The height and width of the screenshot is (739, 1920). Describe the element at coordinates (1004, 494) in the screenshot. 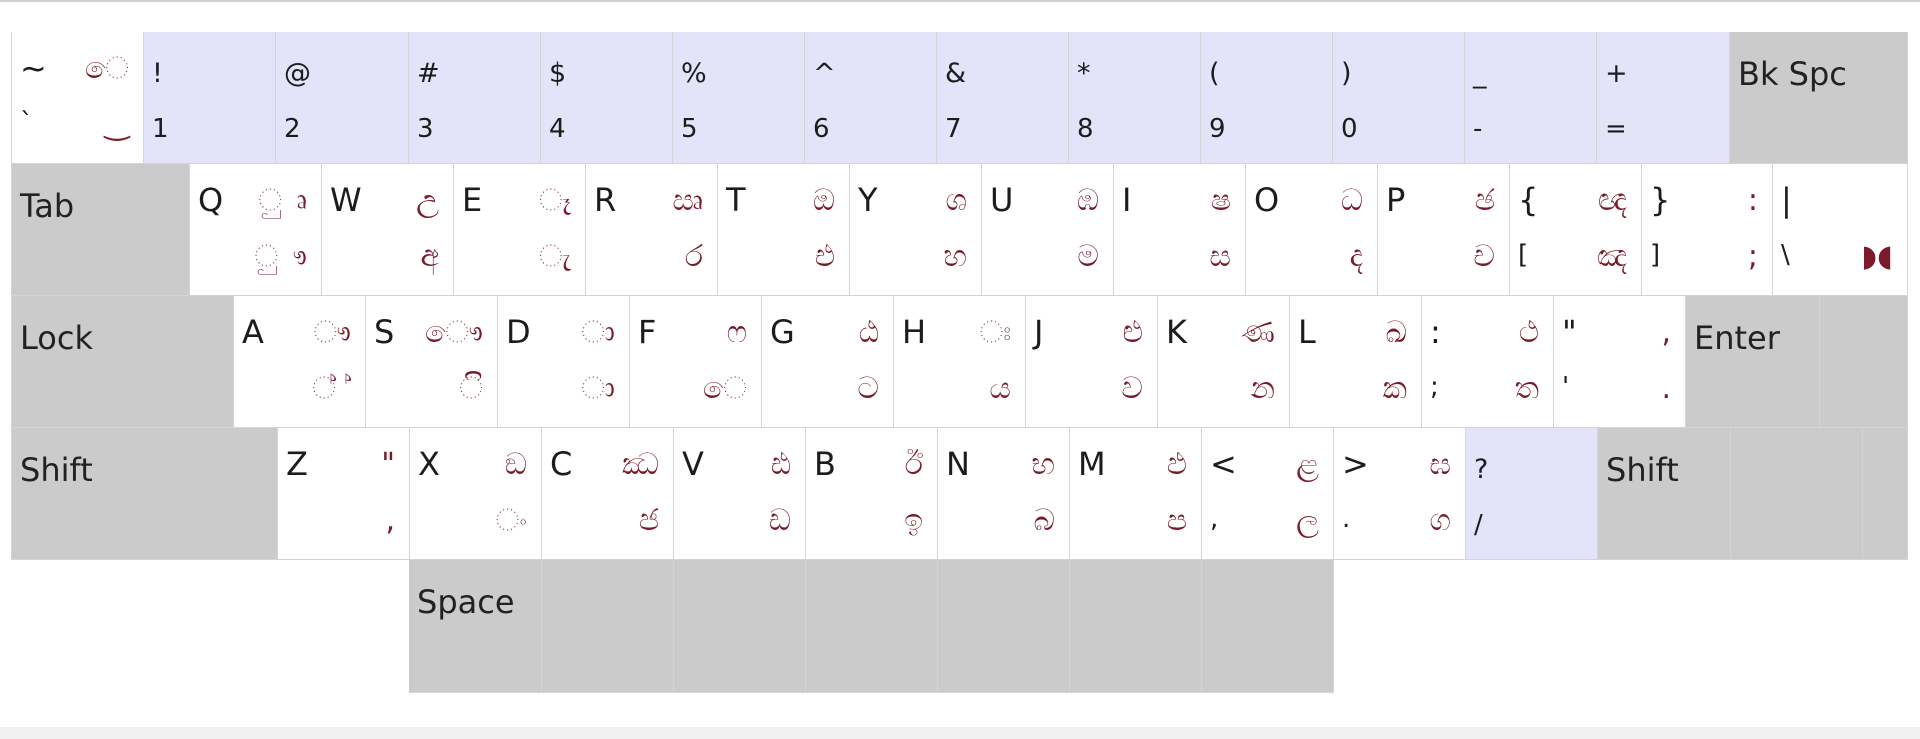

I see `key-n: N භබ` at that location.